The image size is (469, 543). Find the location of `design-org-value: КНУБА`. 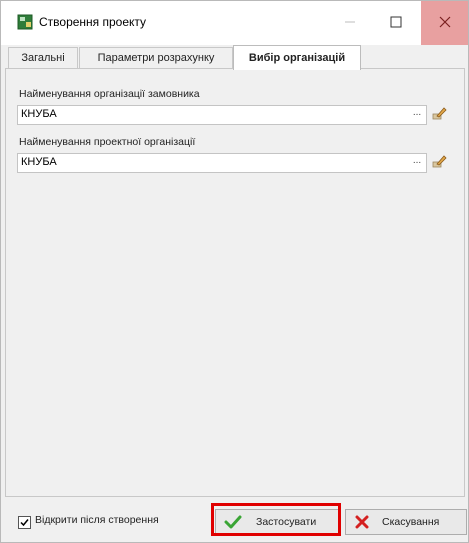

design-org-value: КНУБА is located at coordinates (39, 162).